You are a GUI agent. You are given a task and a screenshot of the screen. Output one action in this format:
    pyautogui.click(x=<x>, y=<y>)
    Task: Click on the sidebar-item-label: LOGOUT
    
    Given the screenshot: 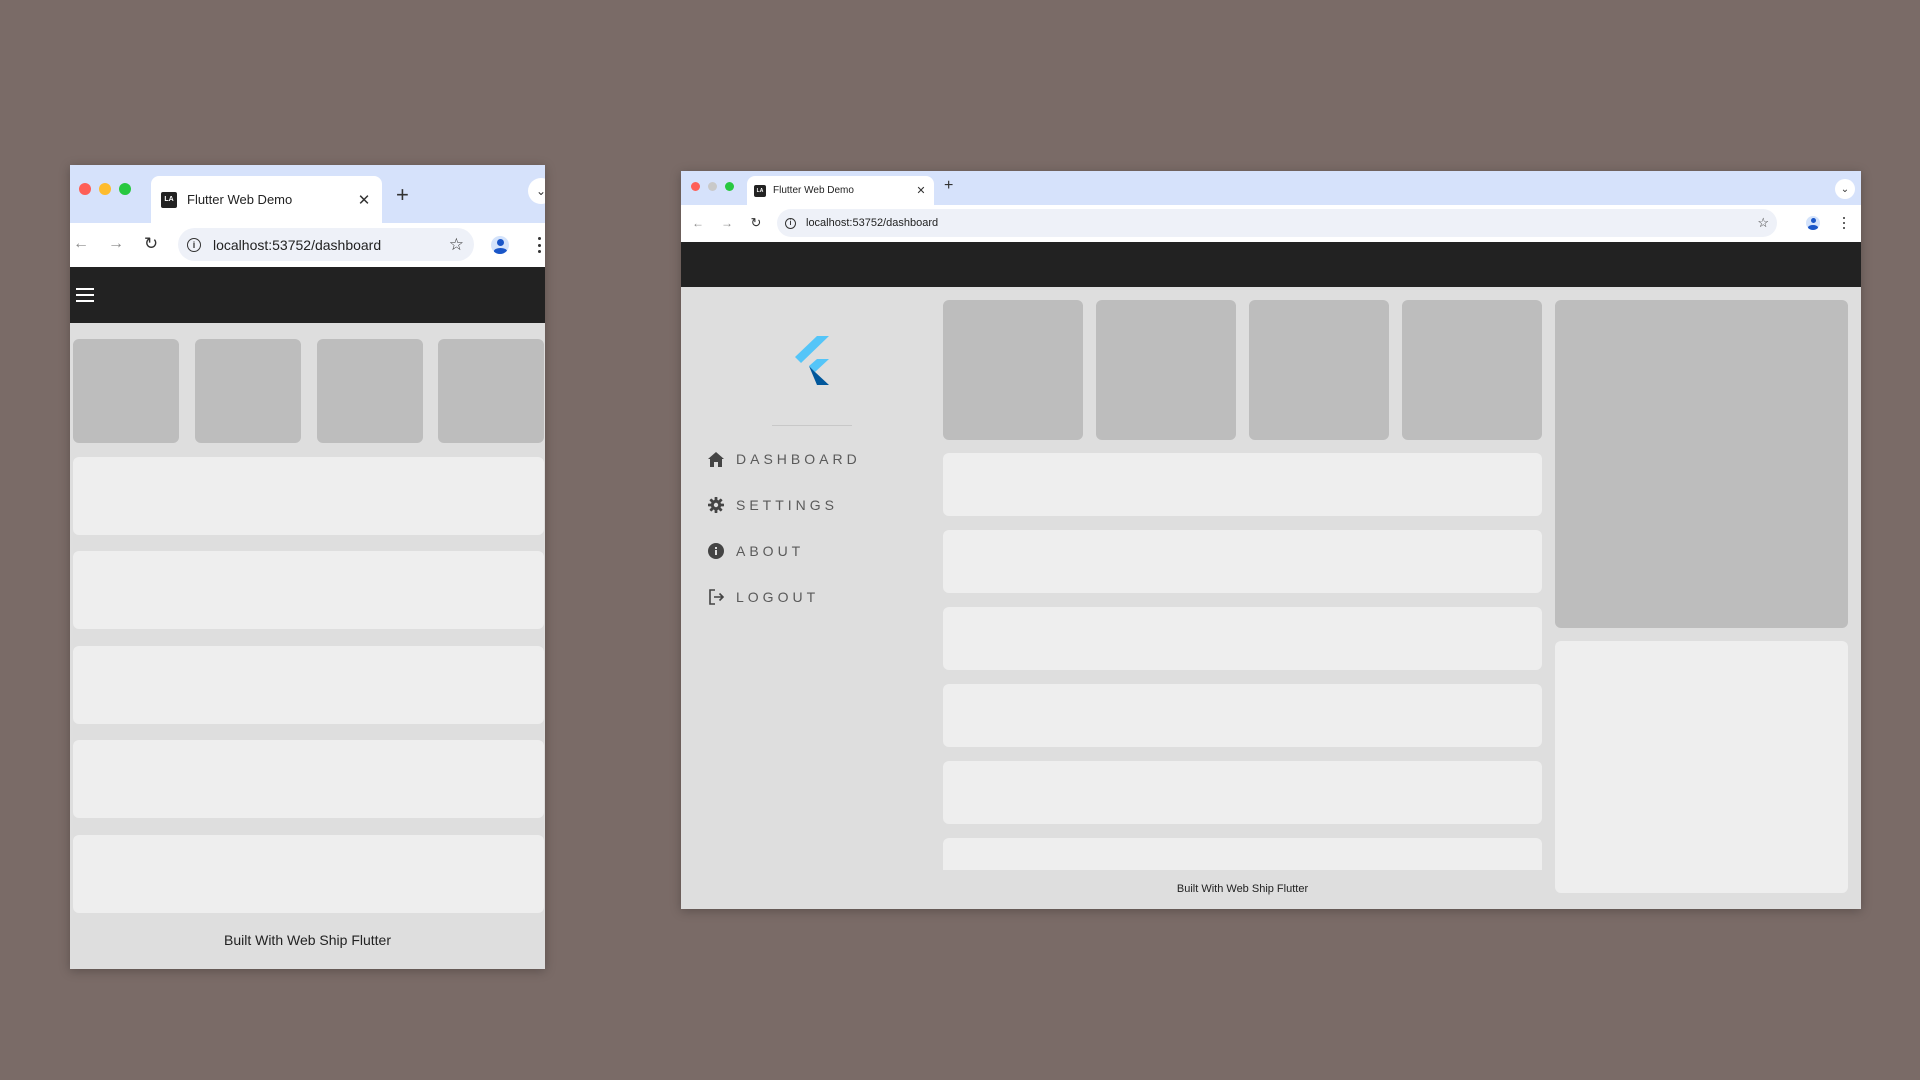 What is the action you would take?
    pyautogui.click(x=778, y=597)
    